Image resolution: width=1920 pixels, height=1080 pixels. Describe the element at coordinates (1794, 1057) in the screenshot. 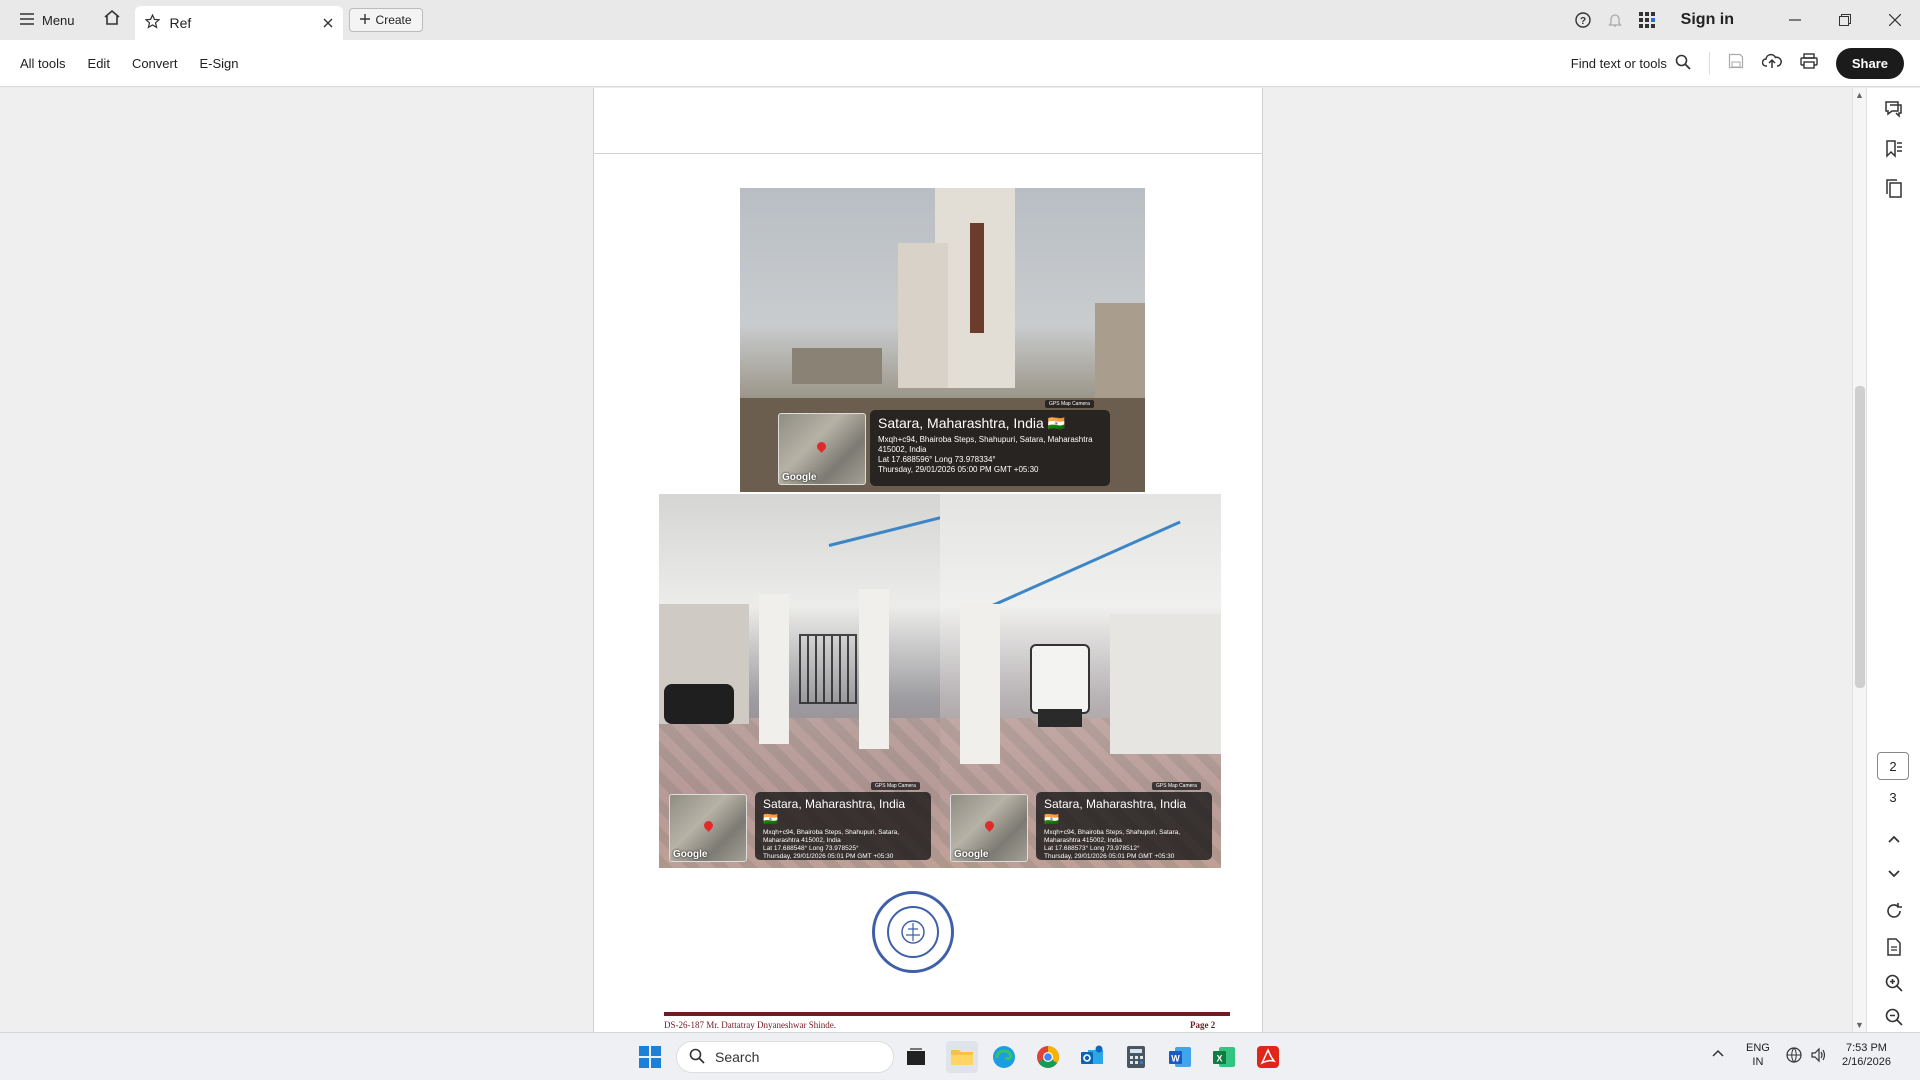

I see `network-icon` at that location.